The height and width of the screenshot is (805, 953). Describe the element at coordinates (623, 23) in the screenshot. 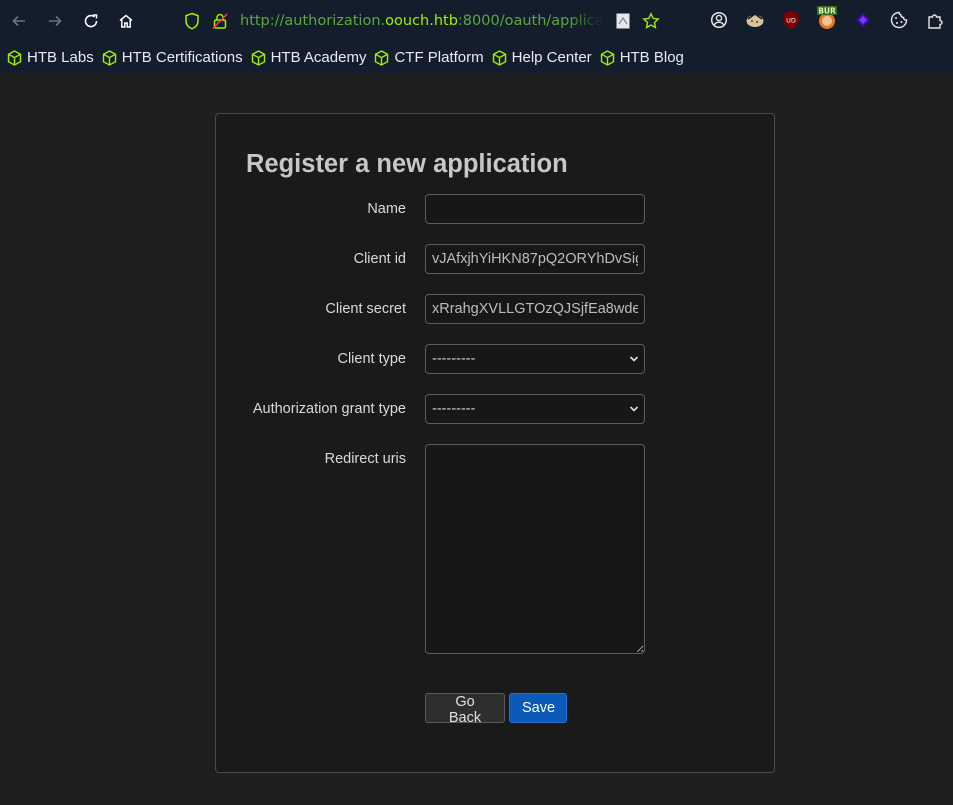

I see `page-action-icon` at that location.